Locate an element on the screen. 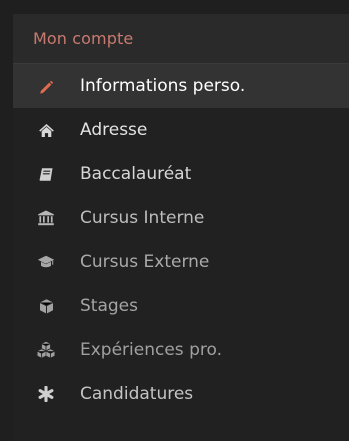 This screenshot has width=349, height=441. graduation-cap-icon is located at coordinates (46, 262).